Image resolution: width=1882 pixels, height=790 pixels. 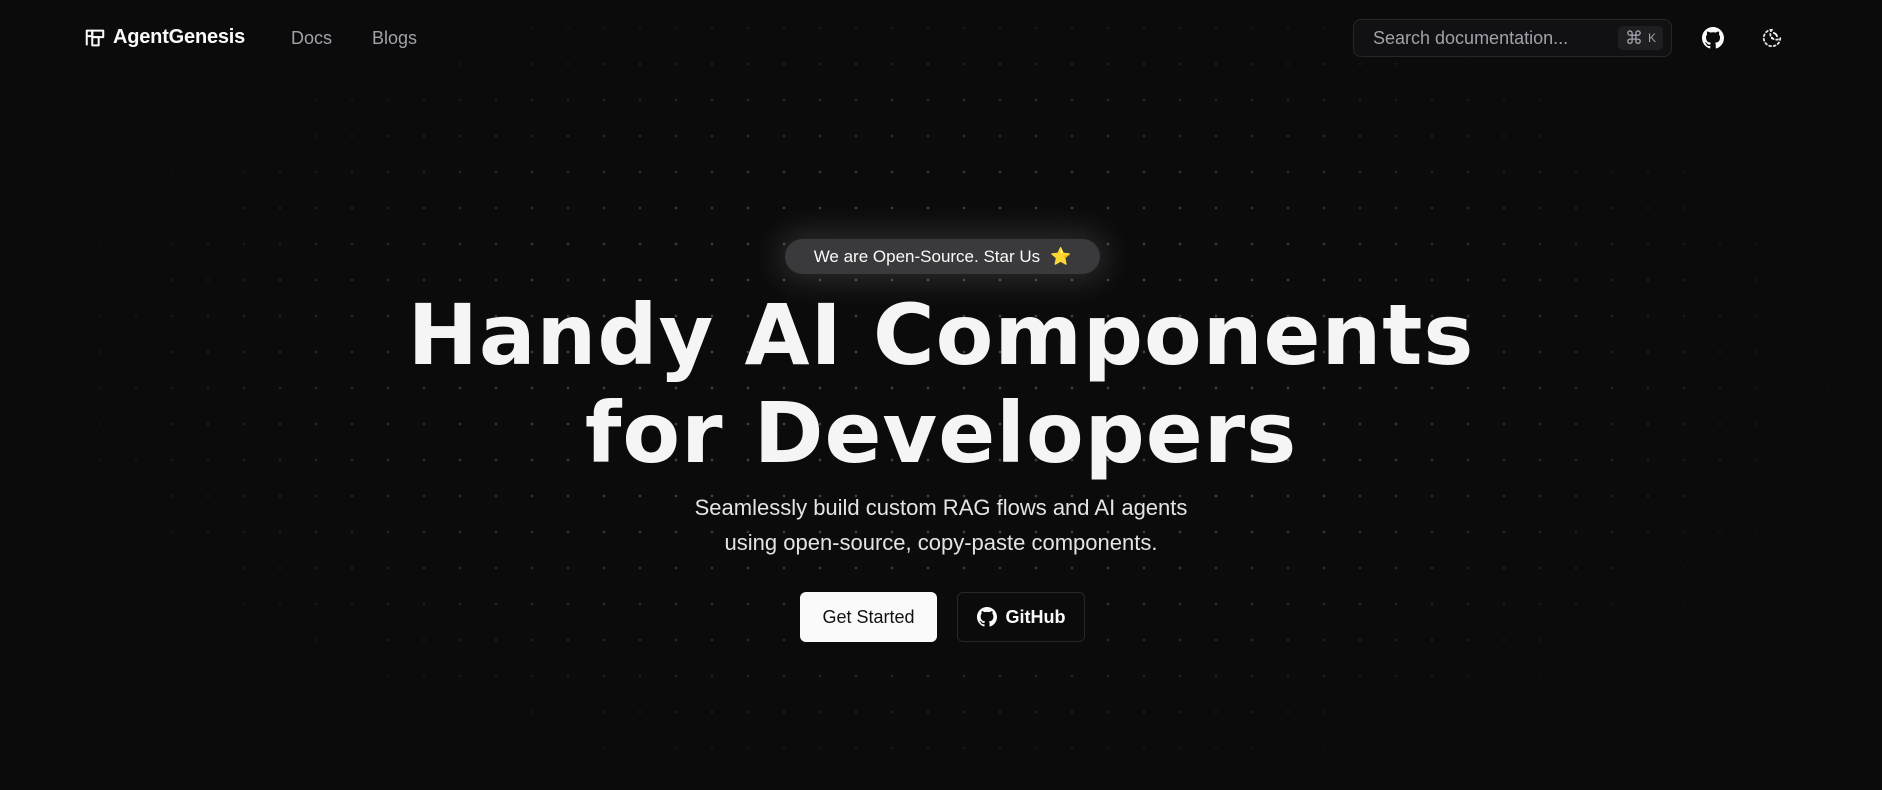 I want to click on star-icon: ⭐, so click(x=1061, y=256).